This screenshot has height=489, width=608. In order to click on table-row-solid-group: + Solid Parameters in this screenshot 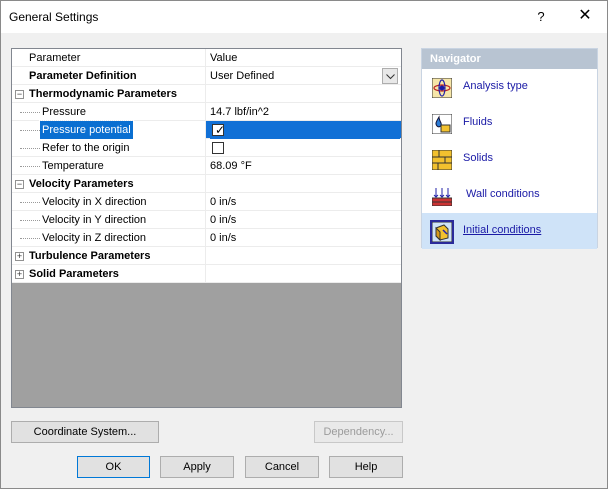, I will do `click(206, 274)`.